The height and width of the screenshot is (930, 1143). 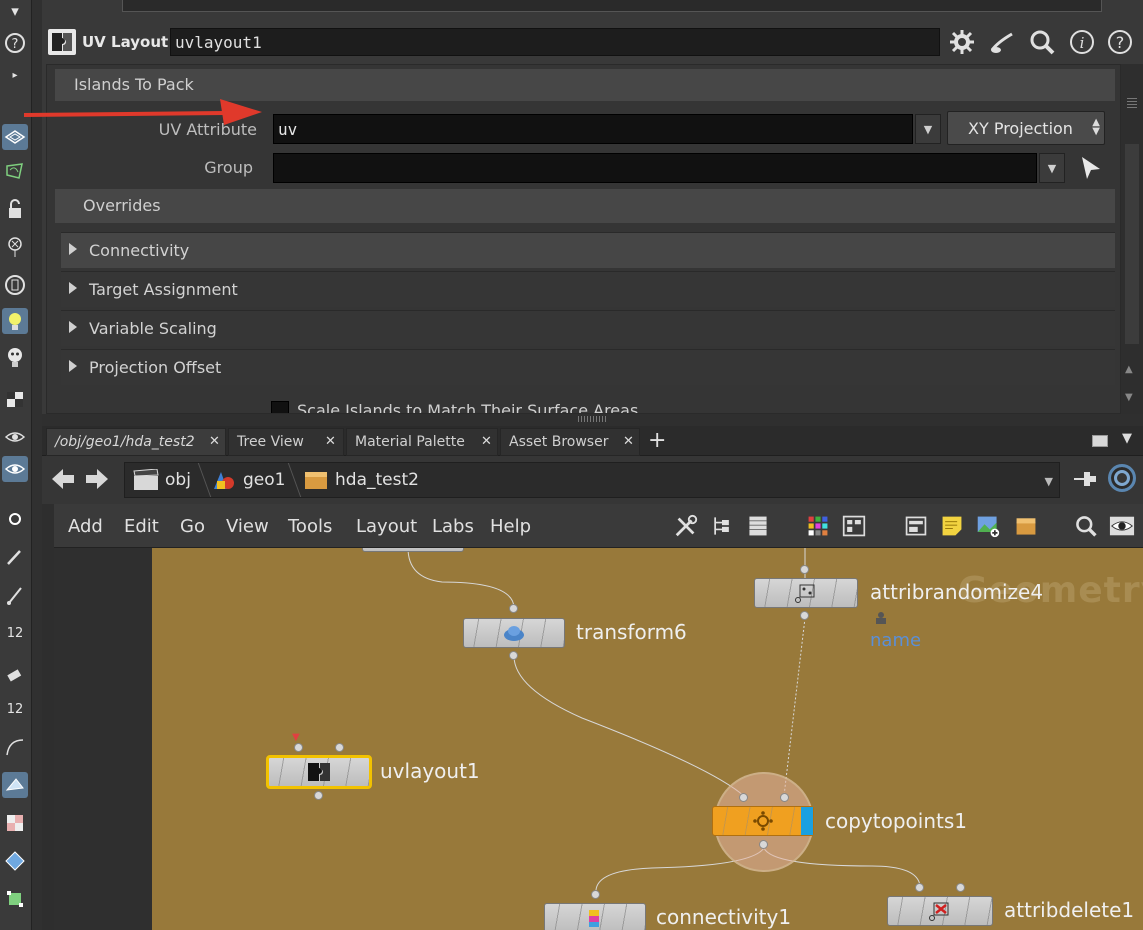 What do you see at coordinates (585, 85) in the screenshot?
I see `islands-to-pack-folder: Islands To Pack` at bounding box center [585, 85].